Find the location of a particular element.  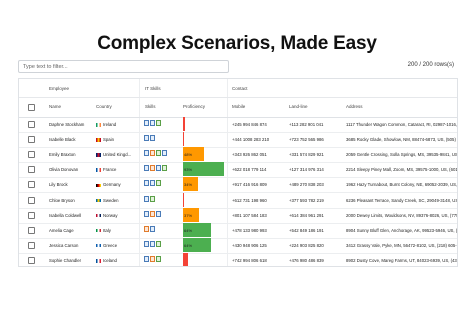

country-label: Sweden is located at coordinates (111, 200).